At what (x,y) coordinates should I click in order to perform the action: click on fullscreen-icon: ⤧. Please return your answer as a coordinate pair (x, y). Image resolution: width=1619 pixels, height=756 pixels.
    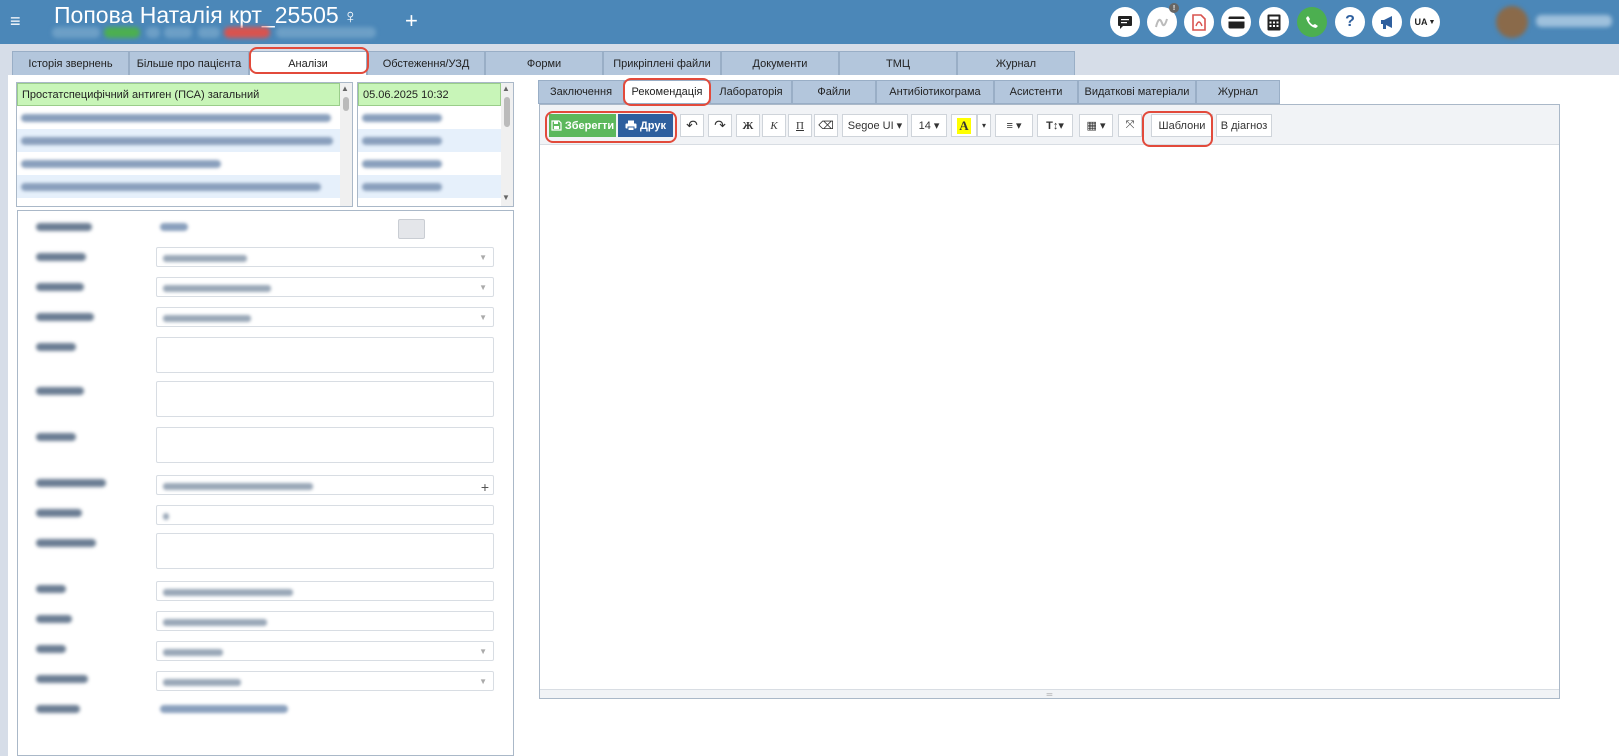
    Looking at the image, I should click on (1130, 125).